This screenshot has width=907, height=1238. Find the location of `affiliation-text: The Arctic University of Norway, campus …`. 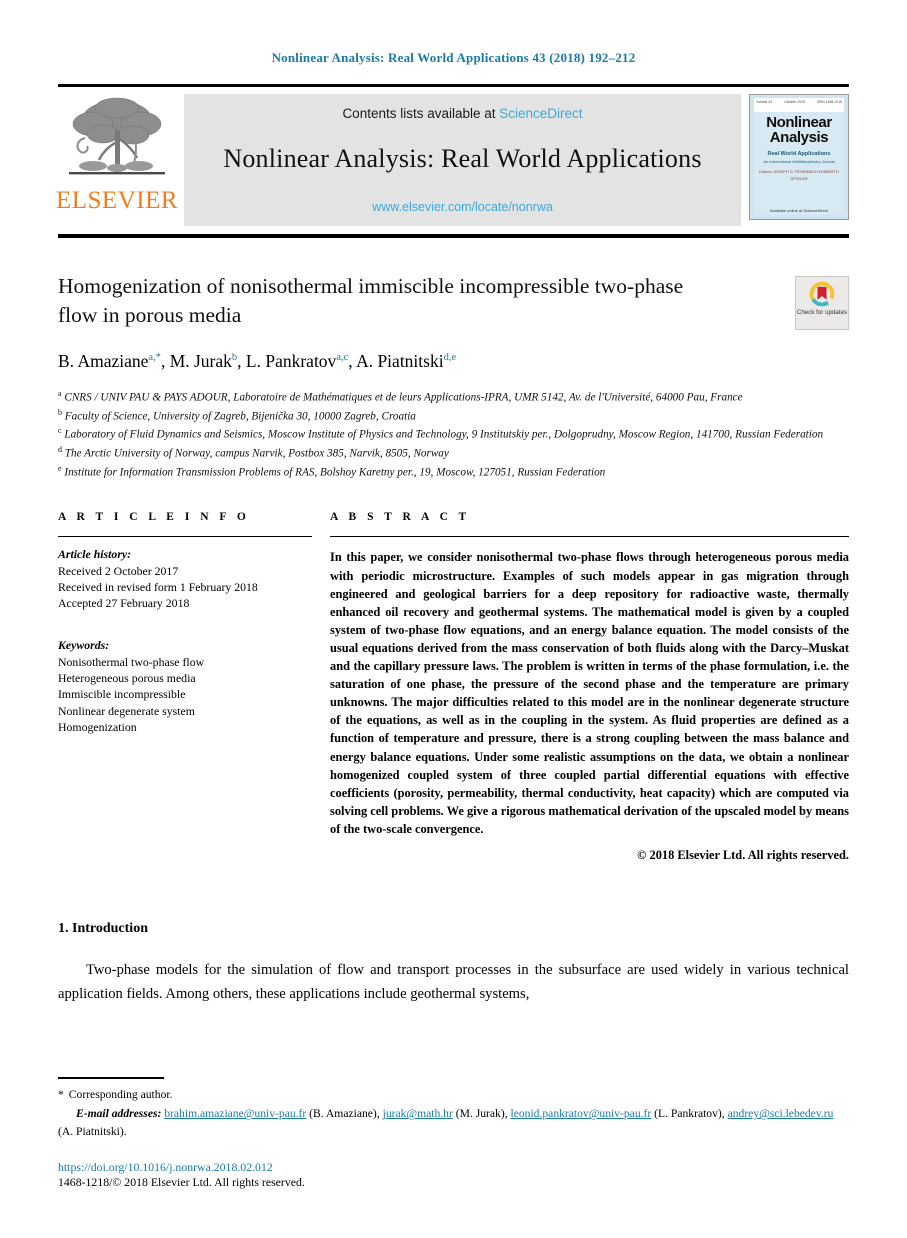

affiliation-text: The Arctic University of Norway, campus … is located at coordinates (256, 453).